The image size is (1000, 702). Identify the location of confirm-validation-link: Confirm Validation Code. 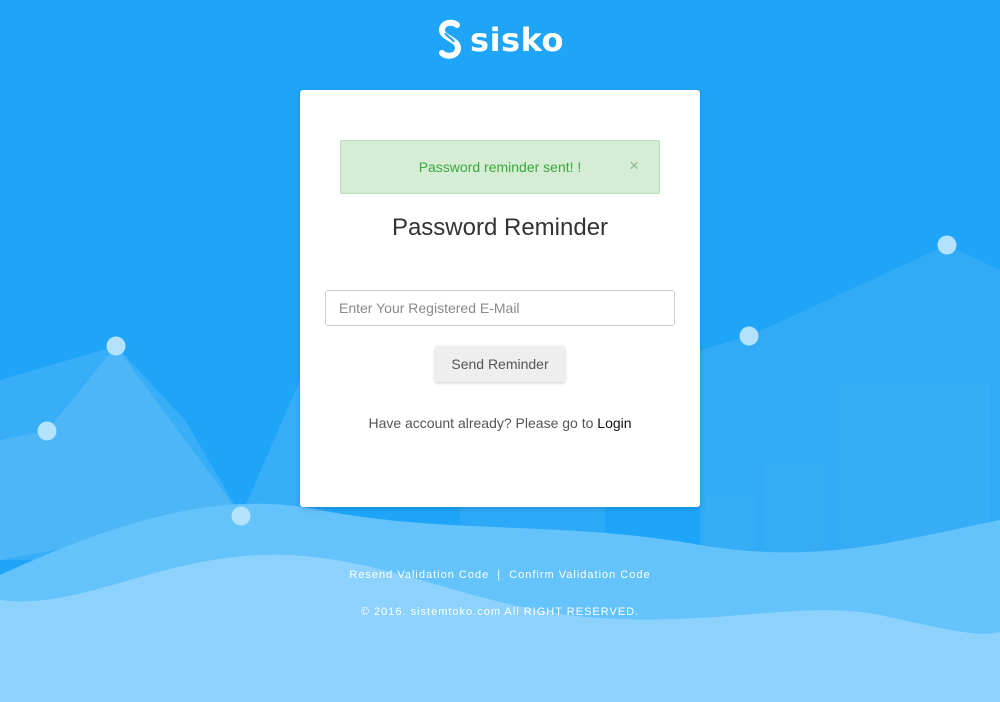
(579, 575).